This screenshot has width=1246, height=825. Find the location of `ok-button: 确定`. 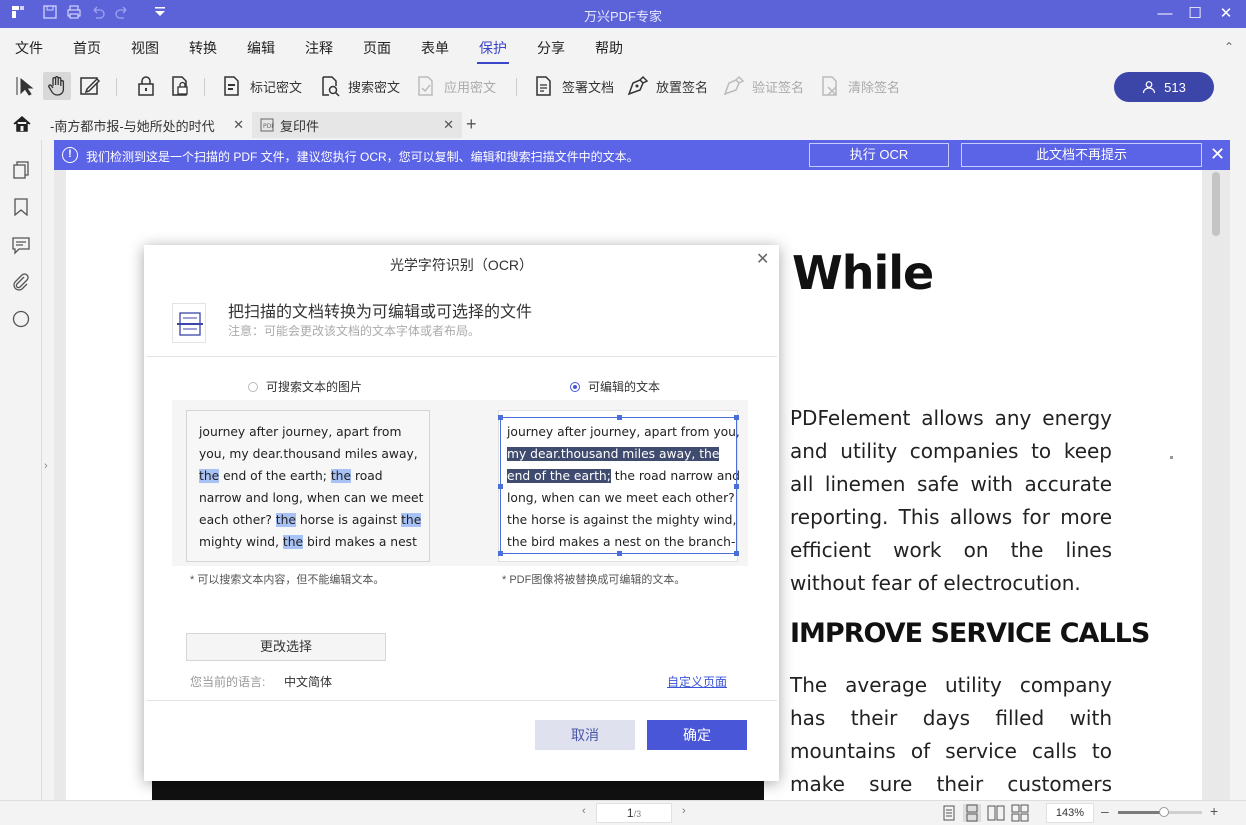

ok-button: 确定 is located at coordinates (697, 735).